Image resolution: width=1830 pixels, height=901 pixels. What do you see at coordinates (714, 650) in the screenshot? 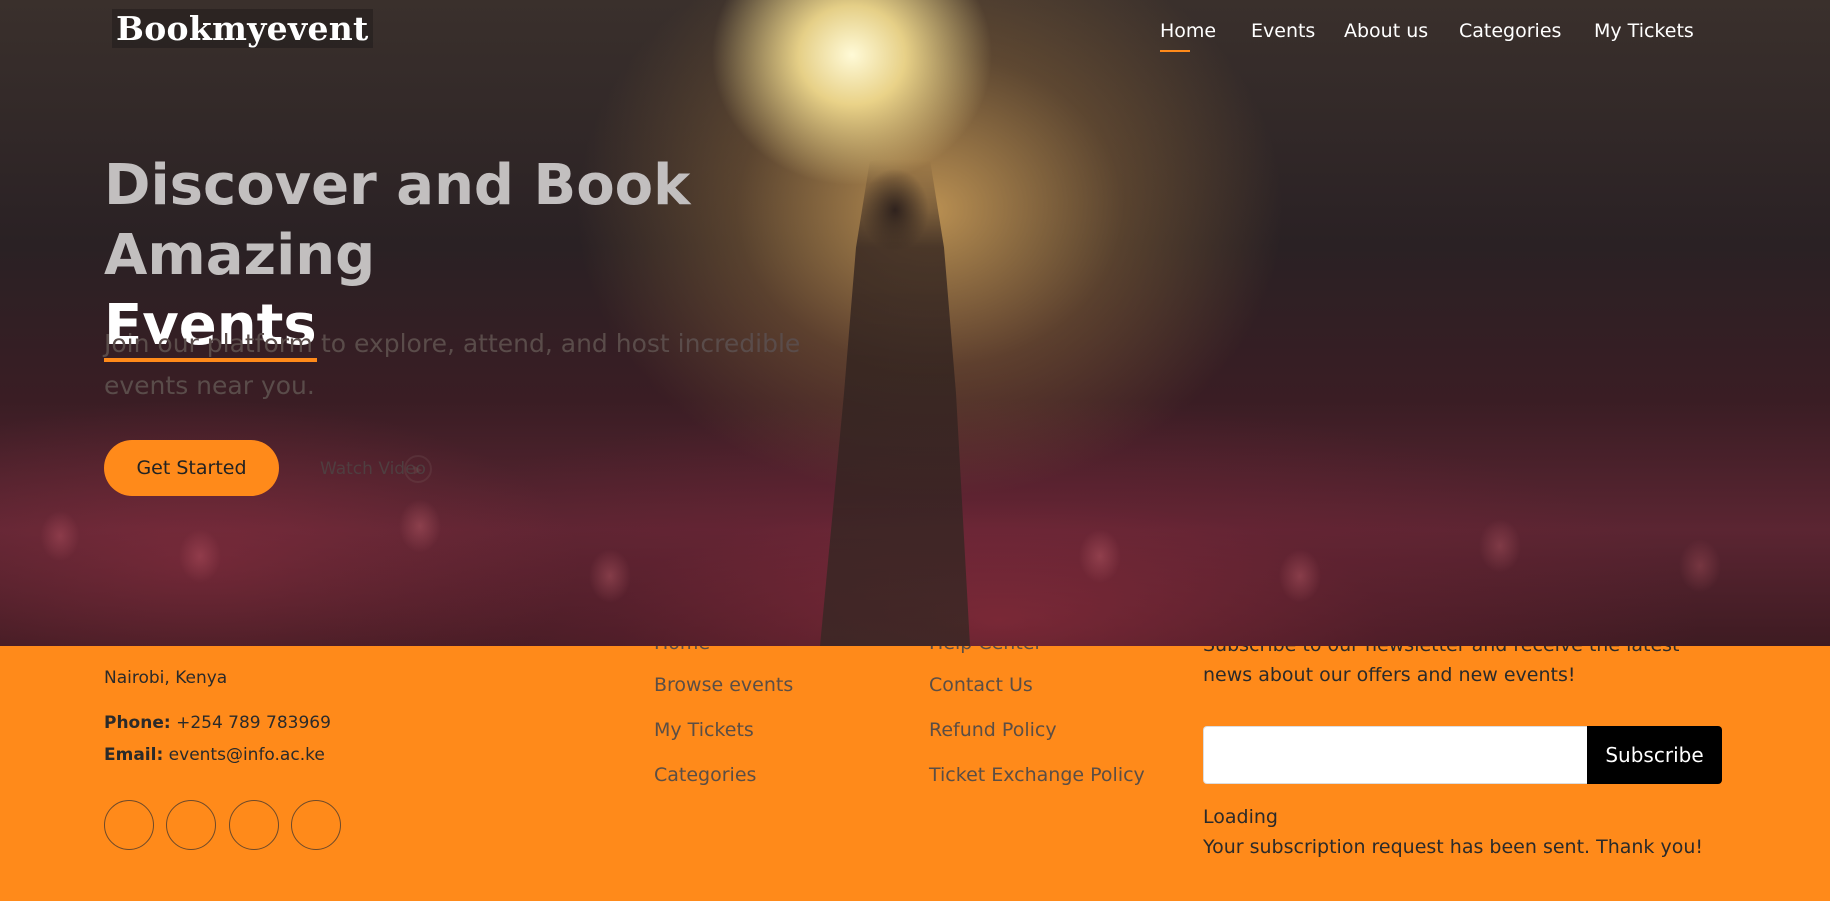
I see `footer-link-clipped-wrapper: Home` at bounding box center [714, 650].